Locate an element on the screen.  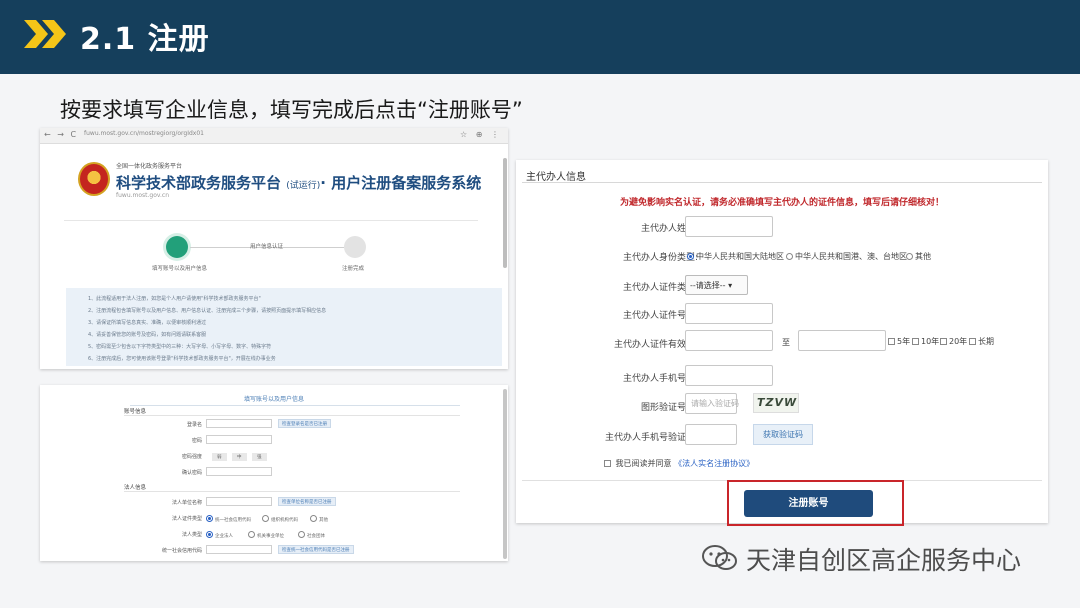
browser-menu-icons: ☆ ⊕ ⋮ is located at coordinates (481, 134).